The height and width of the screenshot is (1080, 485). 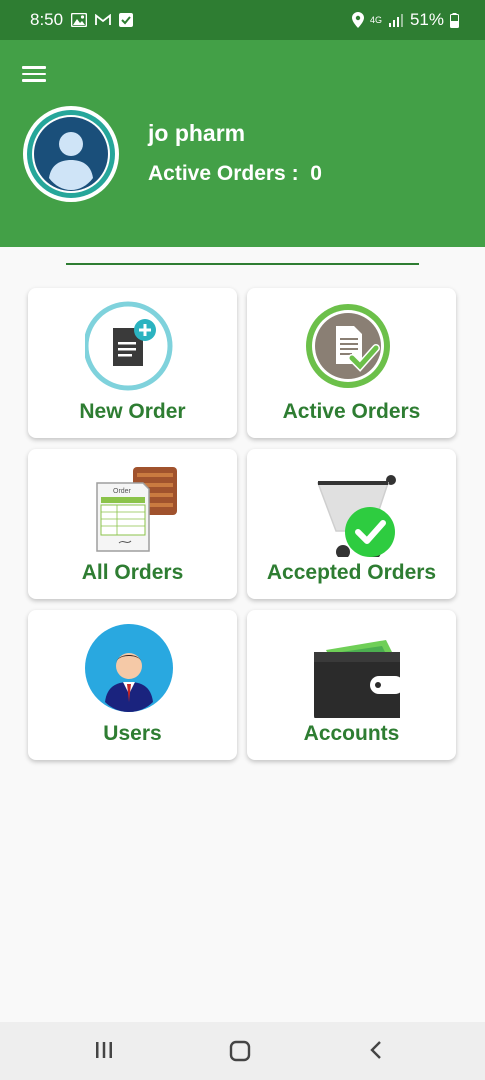 What do you see at coordinates (104, 1052) in the screenshot?
I see `recent-apps-icon` at bounding box center [104, 1052].